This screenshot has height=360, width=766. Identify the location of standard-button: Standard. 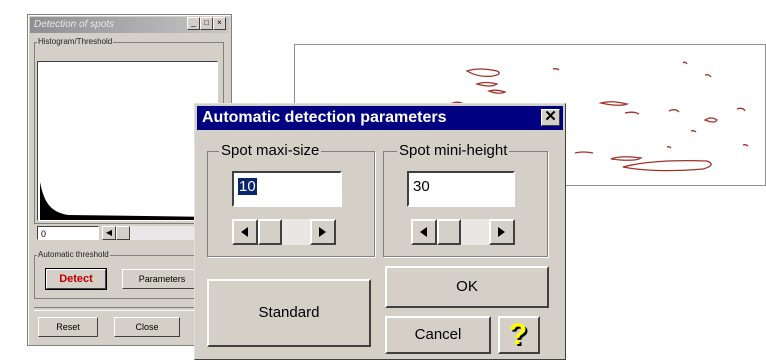
(289, 313).